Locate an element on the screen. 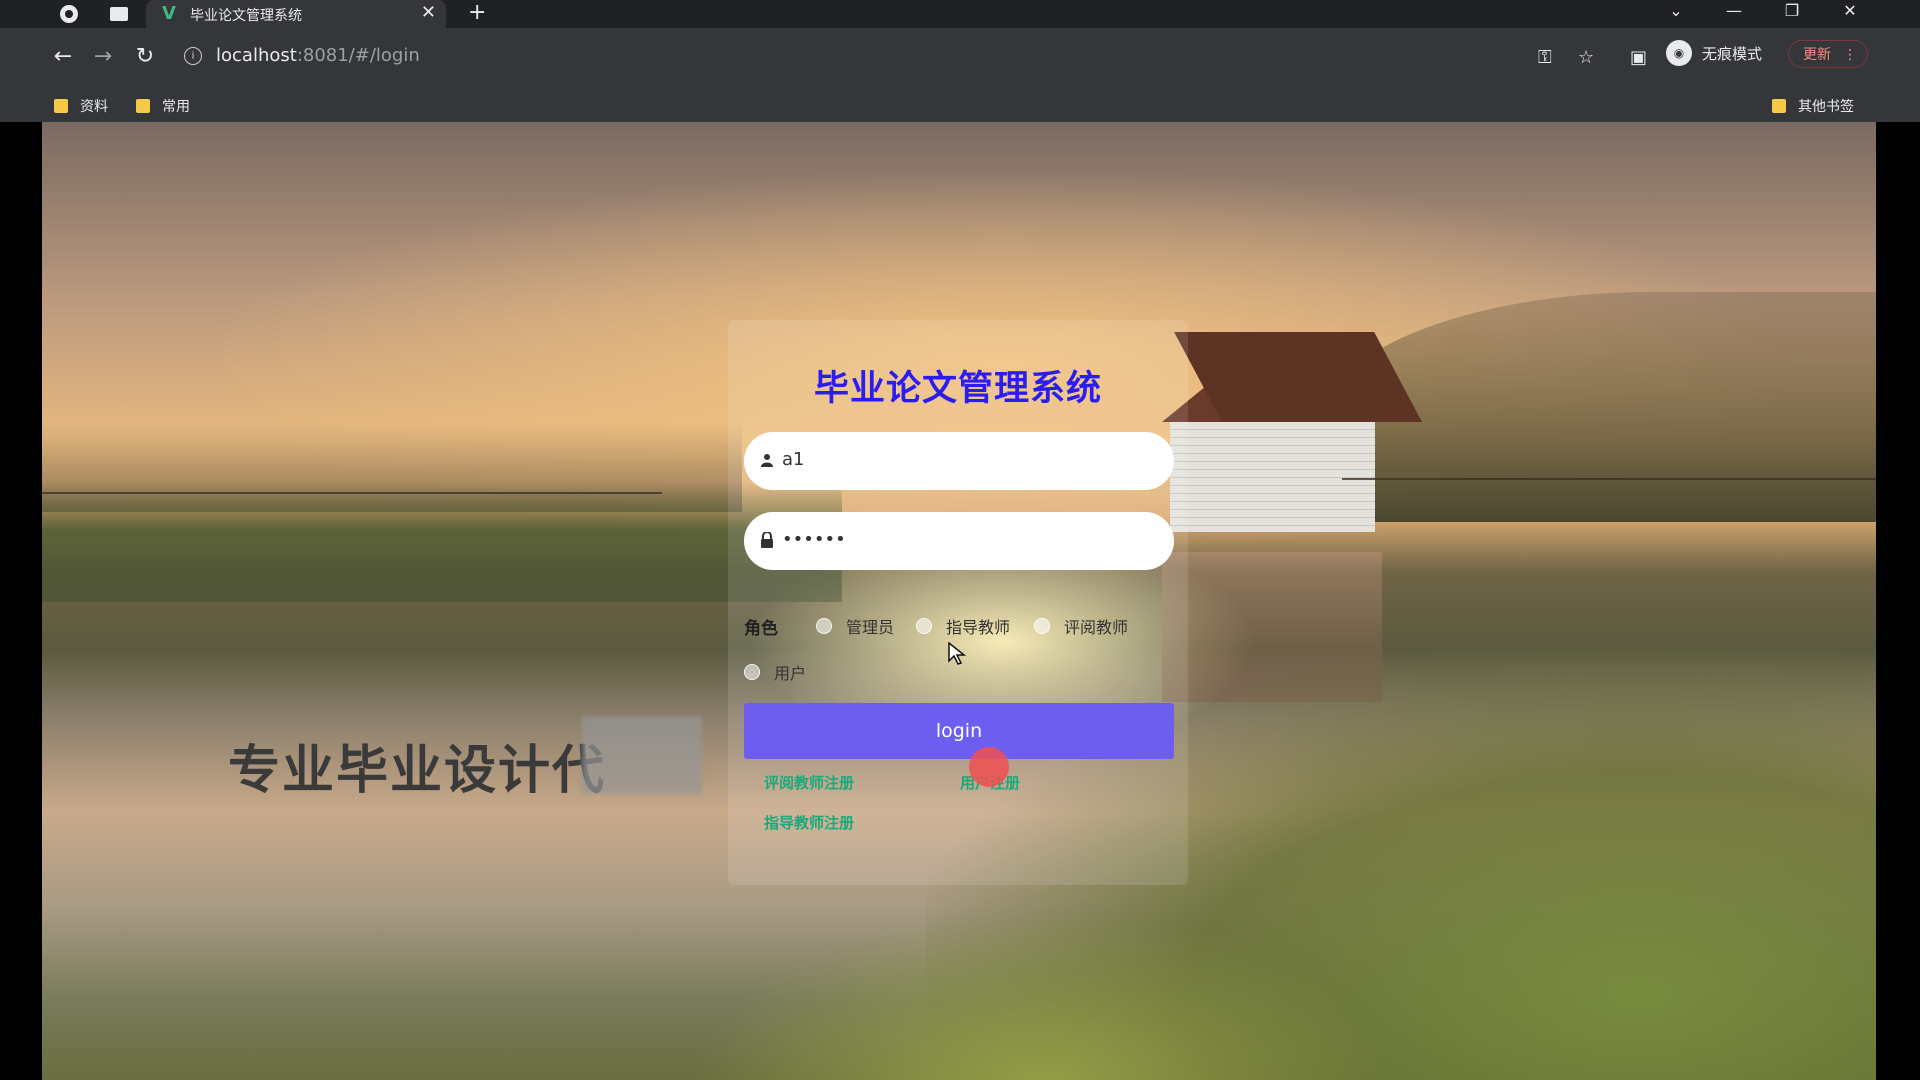 This screenshot has width=1920, height=1080. role-radio-reviewer: 评阅教师 is located at coordinates (1081, 626).